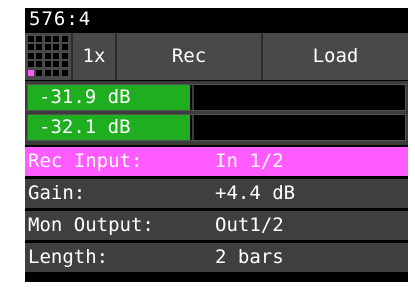  What do you see at coordinates (57, 193) in the screenshot?
I see `param-label: Gain:` at bounding box center [57, 193].